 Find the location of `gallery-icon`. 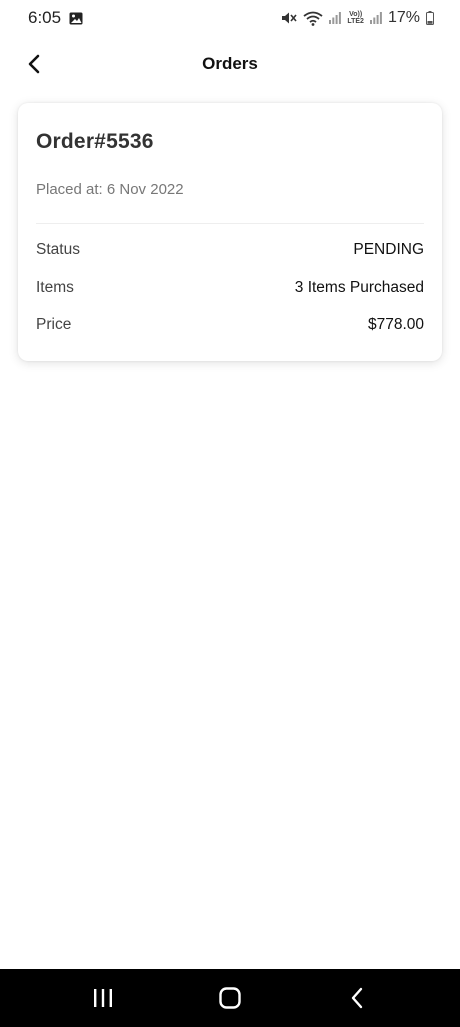

gallery-icon is located at coordinates (76, 18).